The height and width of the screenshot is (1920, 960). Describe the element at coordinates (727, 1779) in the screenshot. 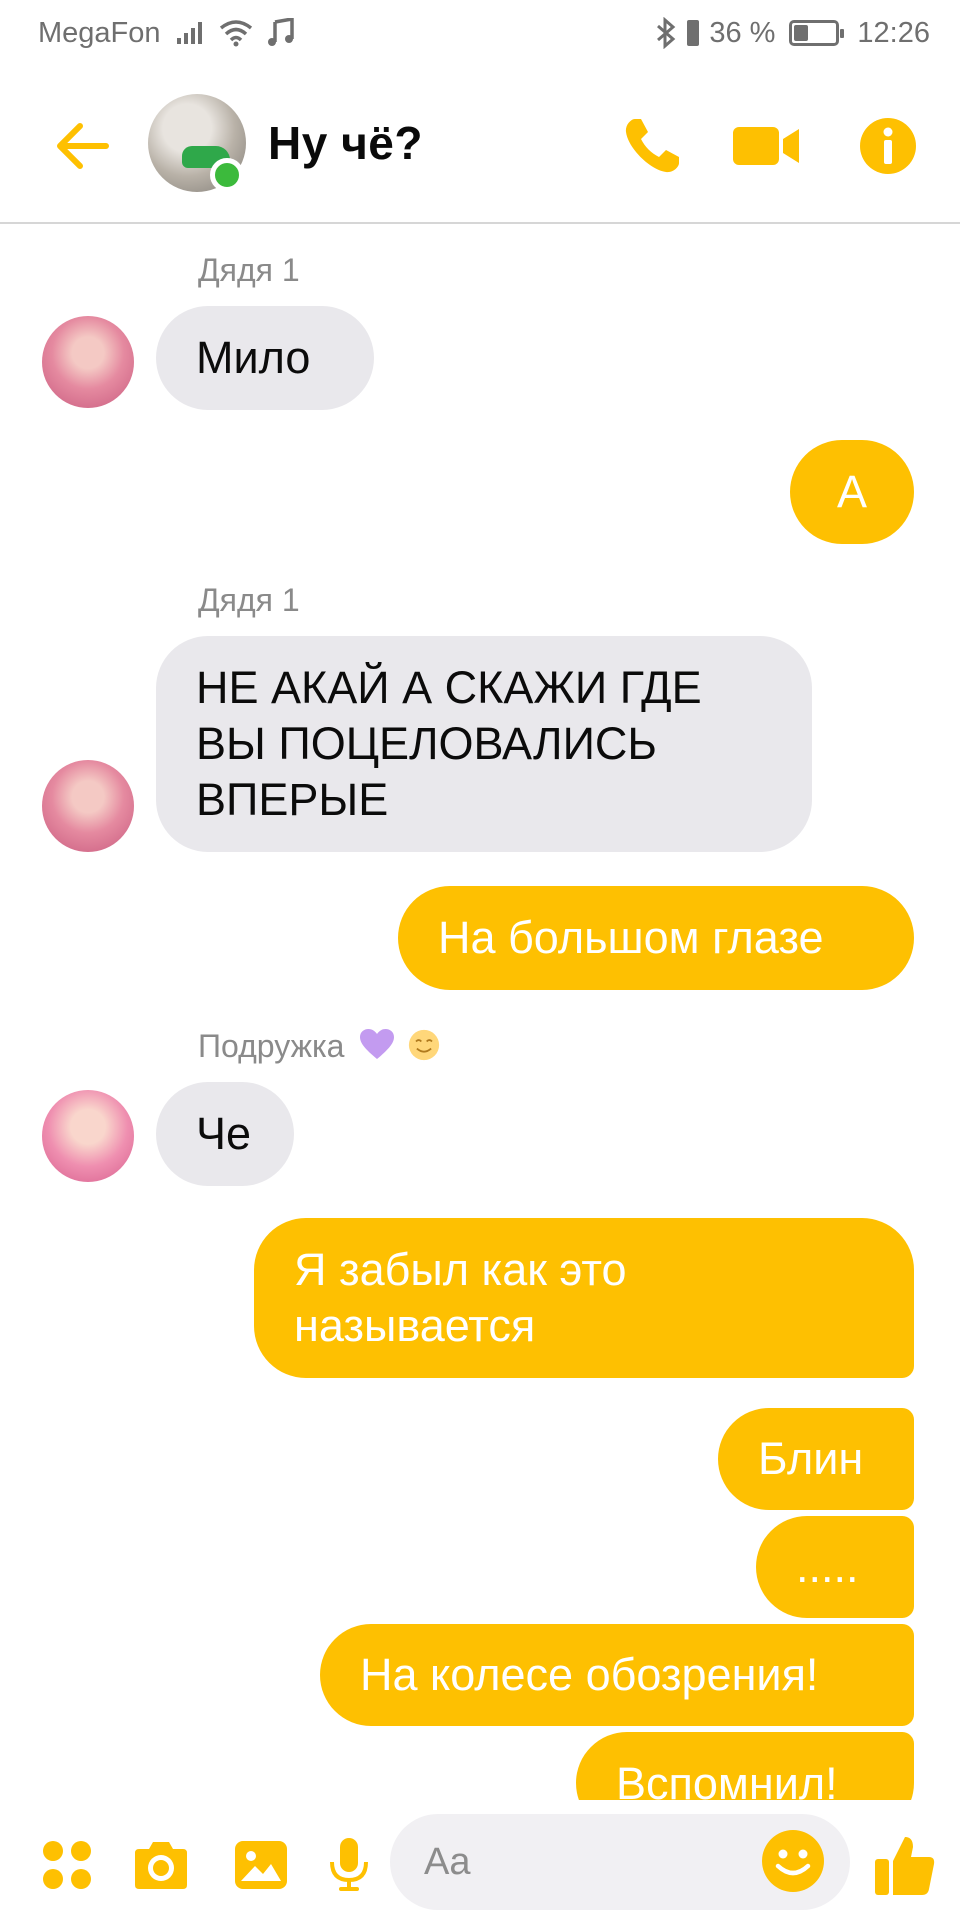

I see `message-text: Вспомнил!` at that location.